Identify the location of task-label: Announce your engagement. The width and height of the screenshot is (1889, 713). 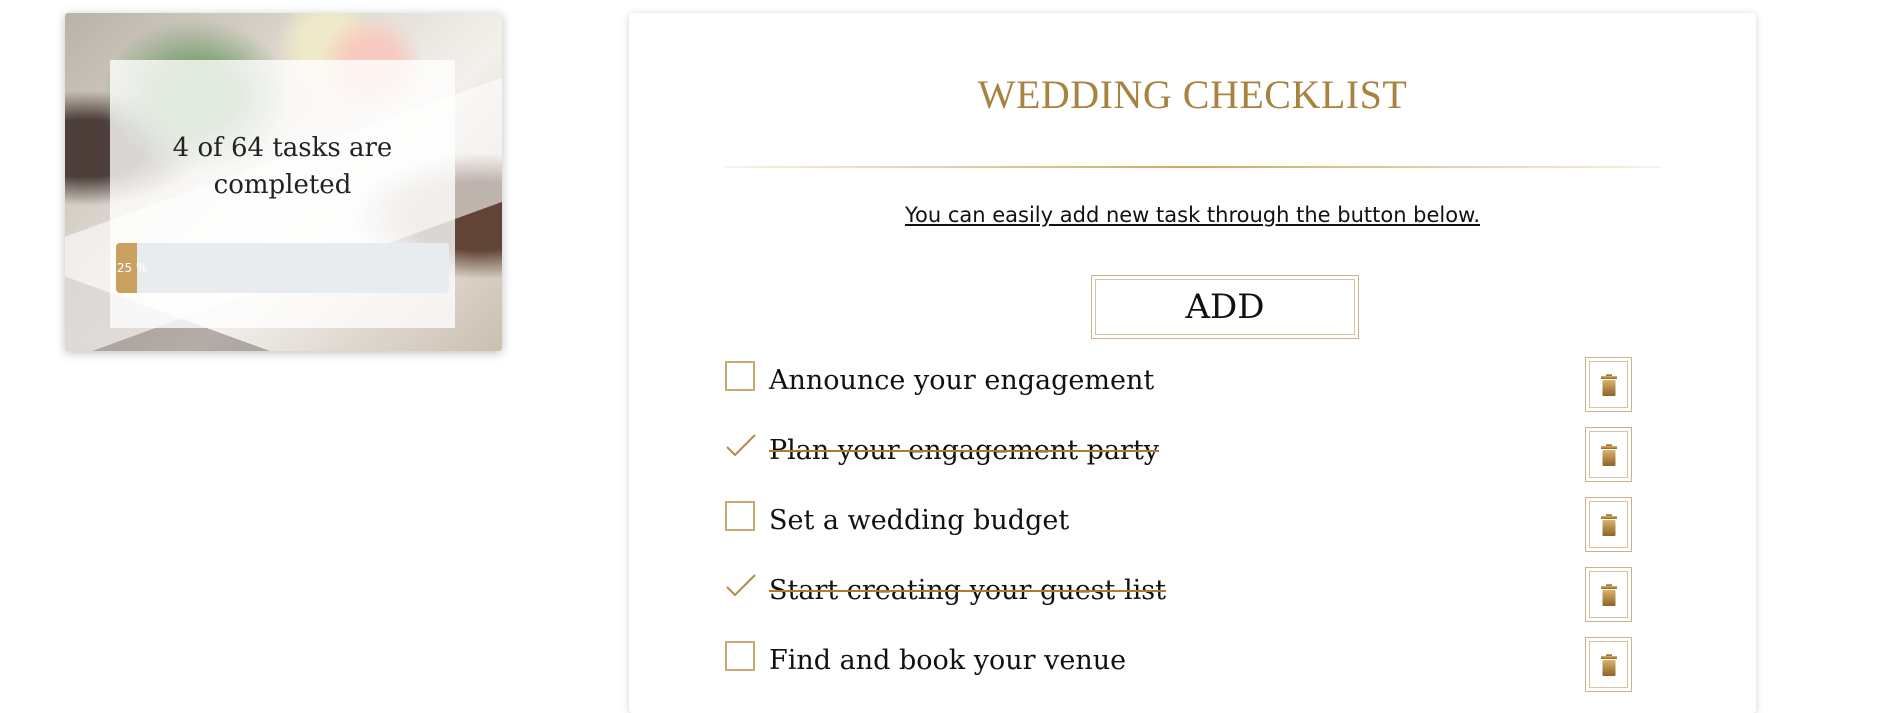
(962, 380).